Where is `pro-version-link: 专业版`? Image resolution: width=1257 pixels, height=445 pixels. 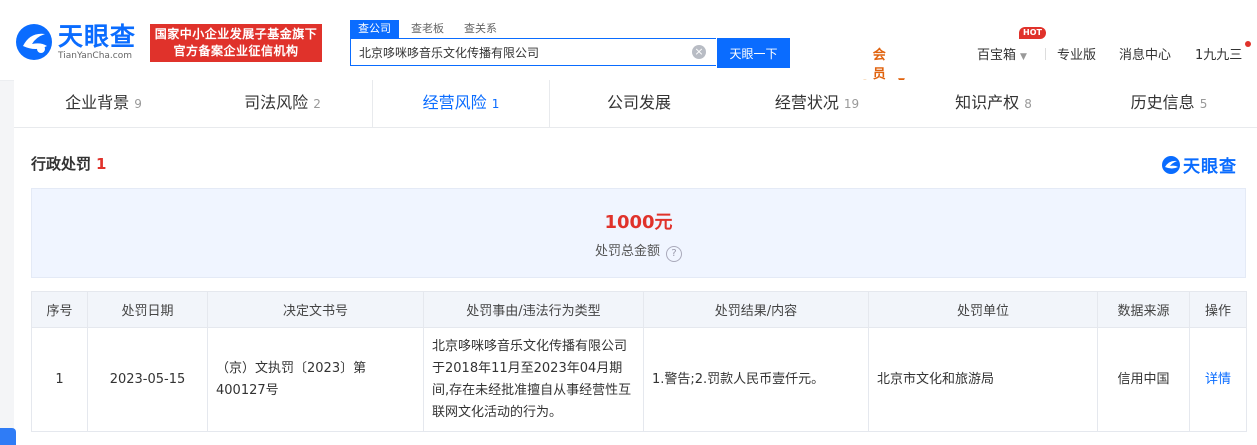 pro-version-link: 专业版 is located at coordinates (1076, 53).